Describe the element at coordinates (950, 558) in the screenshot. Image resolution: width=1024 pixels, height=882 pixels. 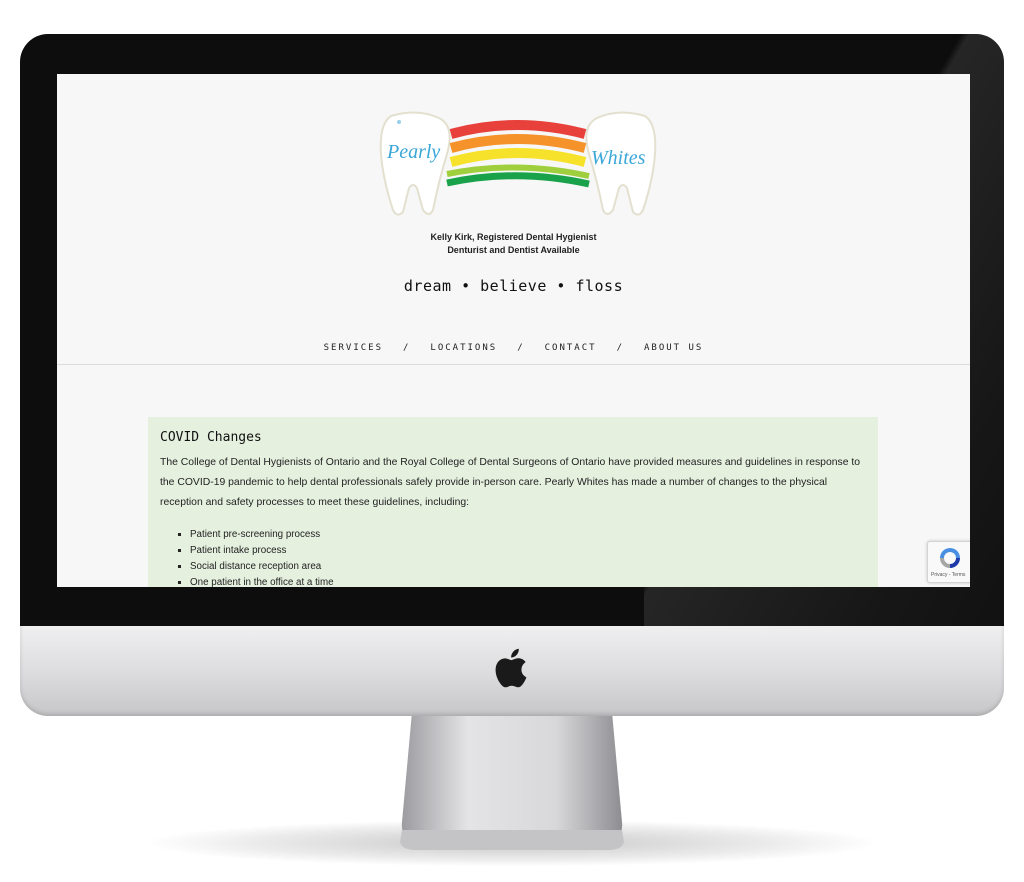
I see `recaptcha-icon` at that location.